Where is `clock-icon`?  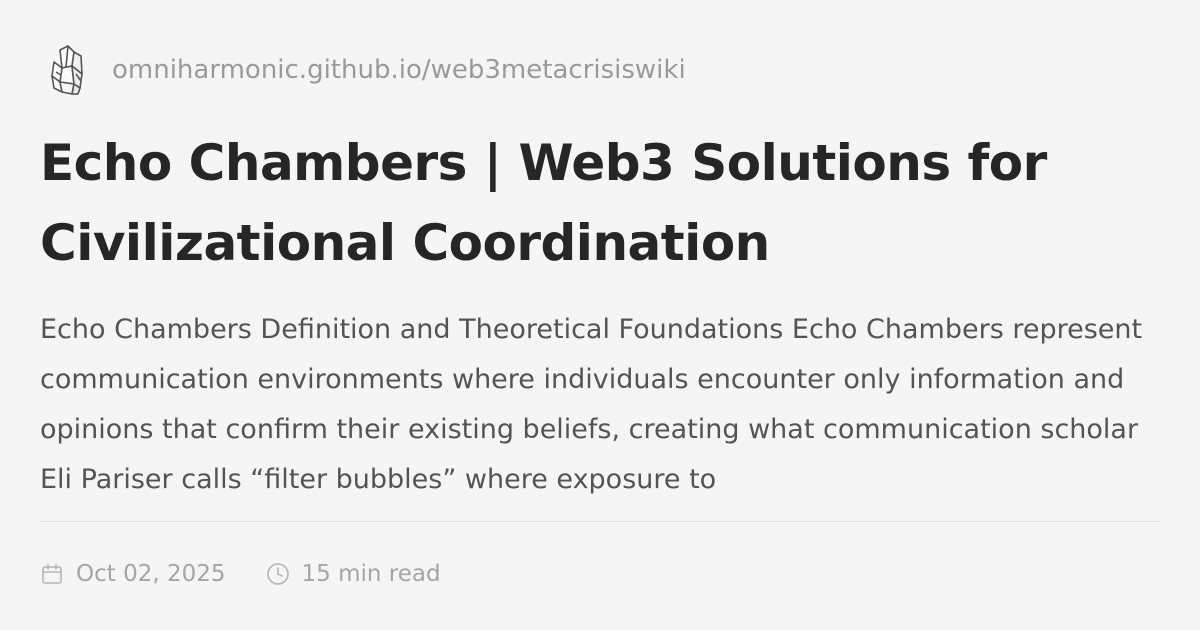
clock-icon is located at coordinates (279, 574).